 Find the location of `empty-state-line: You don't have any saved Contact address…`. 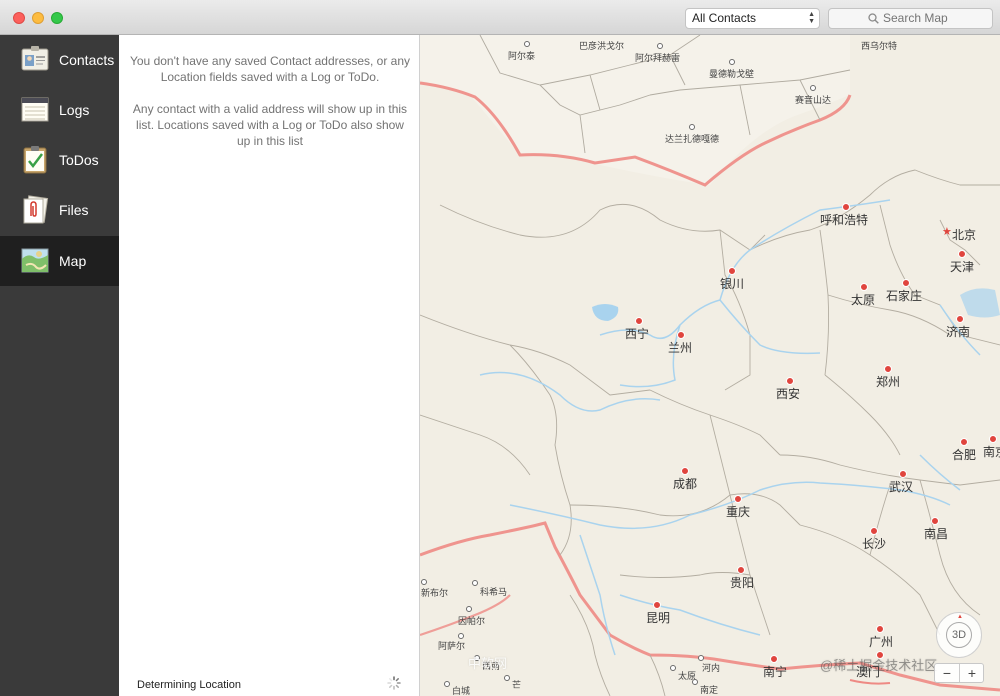

empty-state-line: You don't have any saved Contact address… is located at coordinates (270, 69).